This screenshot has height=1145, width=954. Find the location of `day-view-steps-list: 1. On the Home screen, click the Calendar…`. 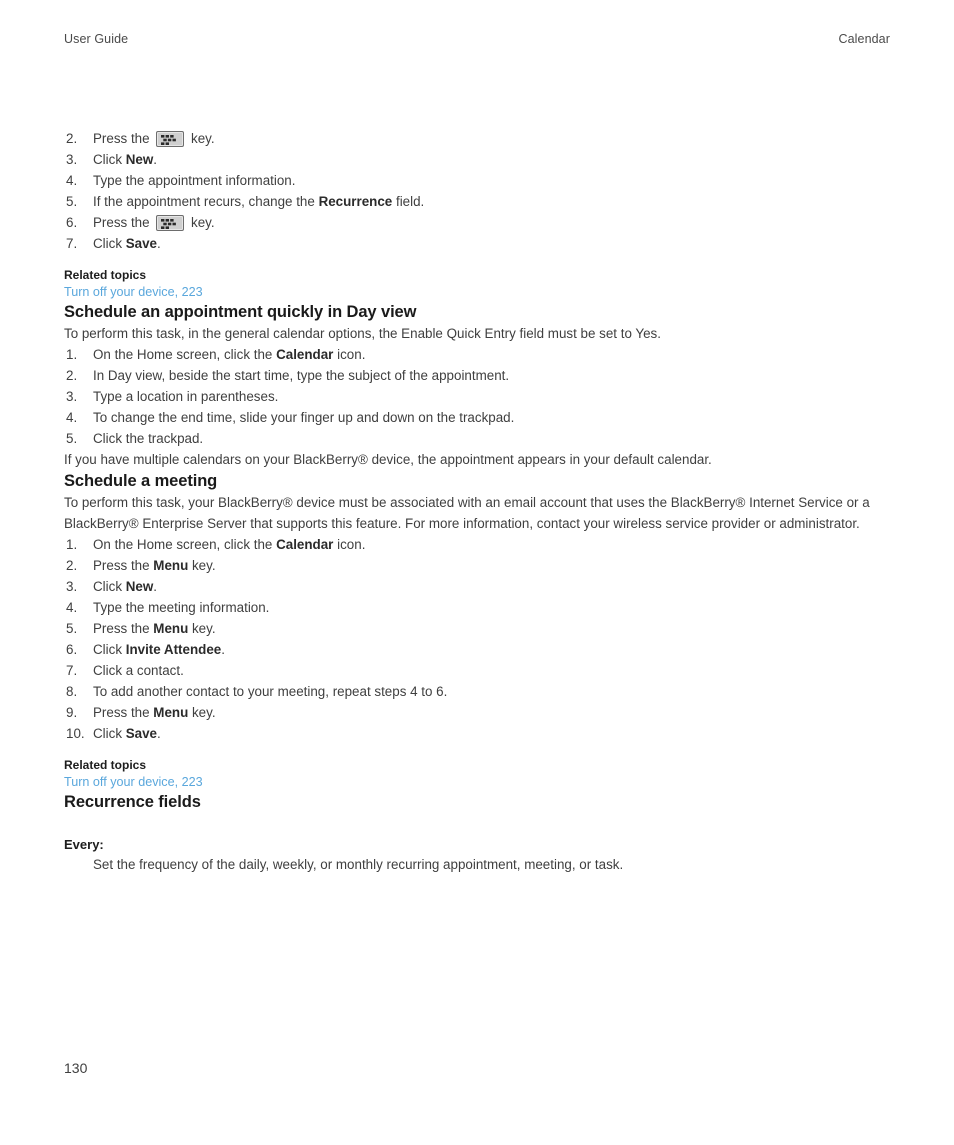

day-view-steps-list: 1. On the Home screen, click the Calendar… is located at coordinates (479, 396).